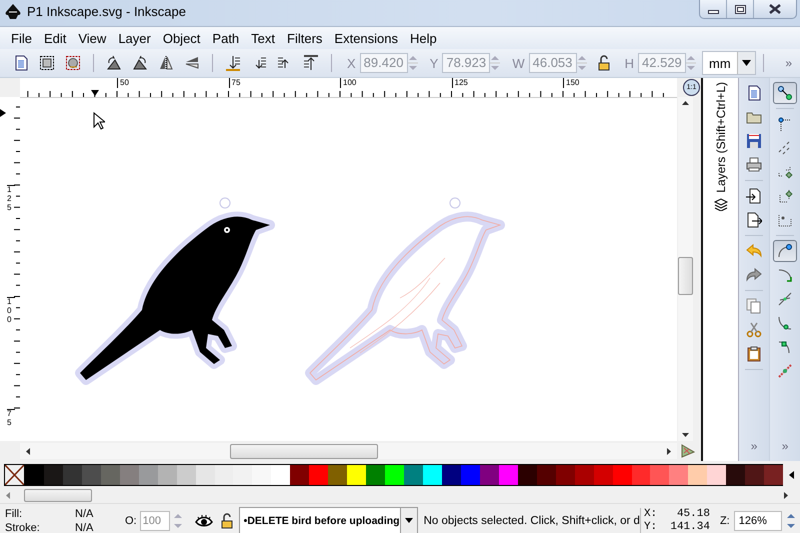  What do you see at coordinates (311, 63) in the screenshot?
I see `raise-to-top-icon` at bounding box center [311, 63].